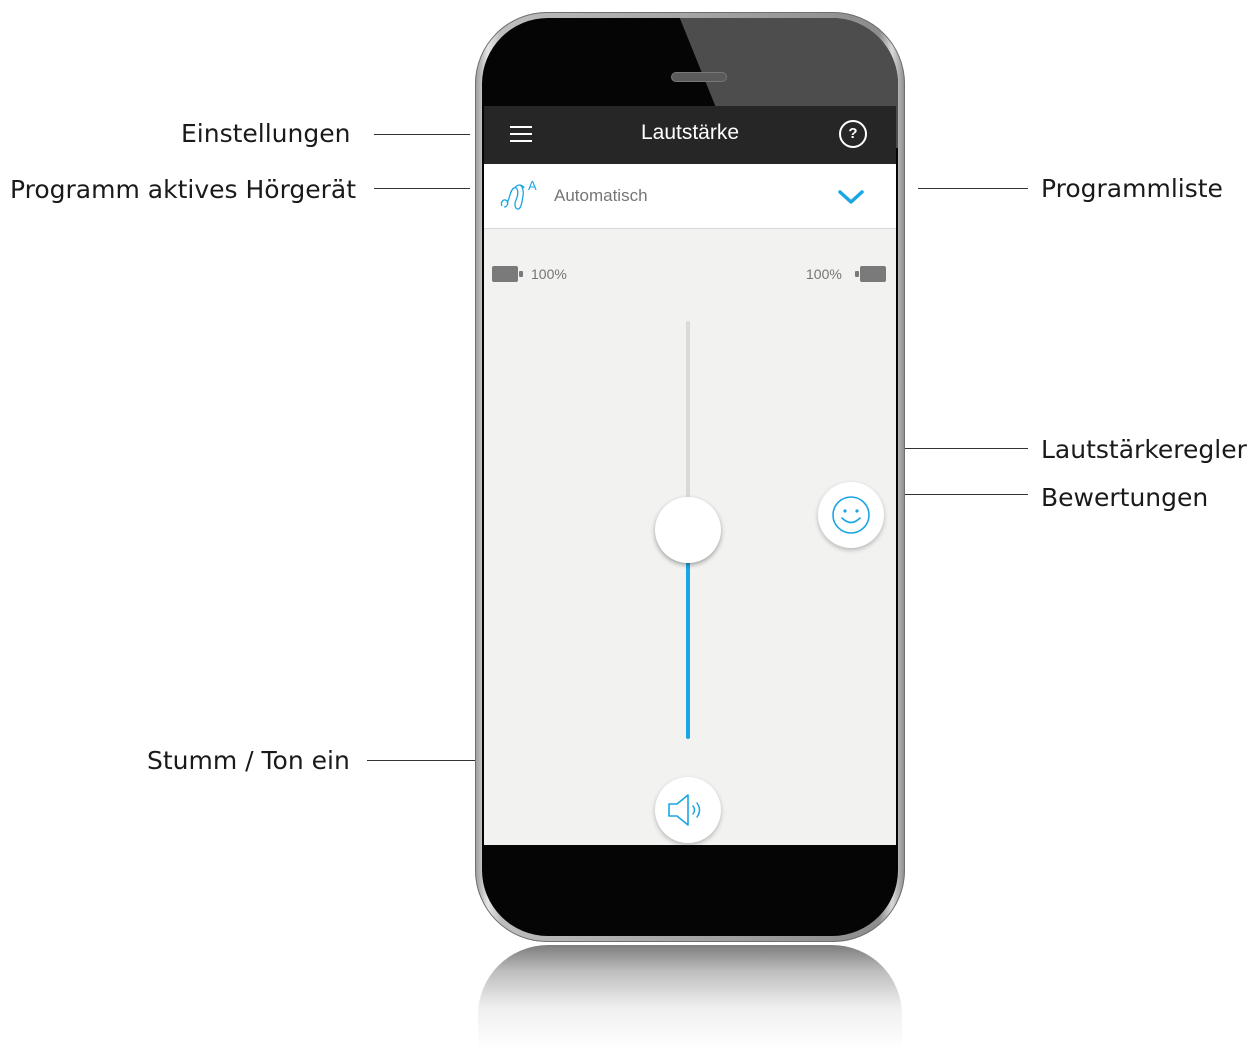 This screenshot has width=1258, height=1049. Describe the element at coordinates (688, 530) in the screenshot. I see `volume-slider-thumb` at that location.